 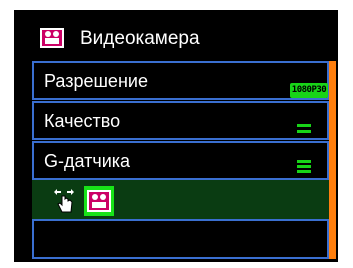 I want to click on selected-mode-video, so click(x=99, y=201).